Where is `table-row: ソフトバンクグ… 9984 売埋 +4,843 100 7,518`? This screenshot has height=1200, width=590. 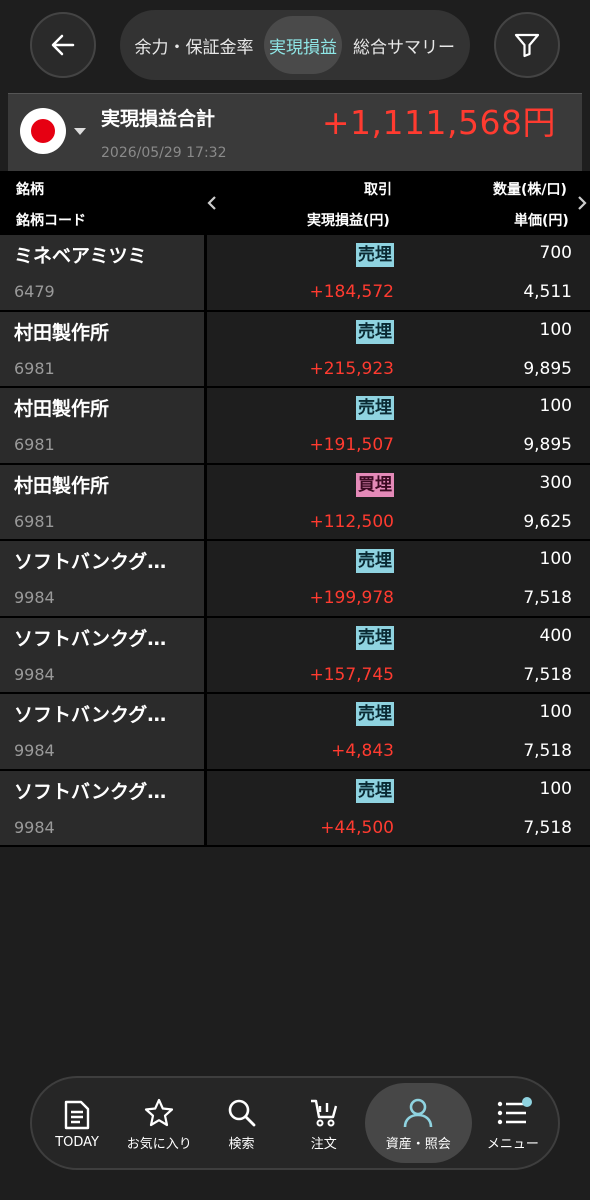
table-row: ソフトバンクグ… 9984 売埋 +4,843 100 7,518 is located at coordinates (295, 732).